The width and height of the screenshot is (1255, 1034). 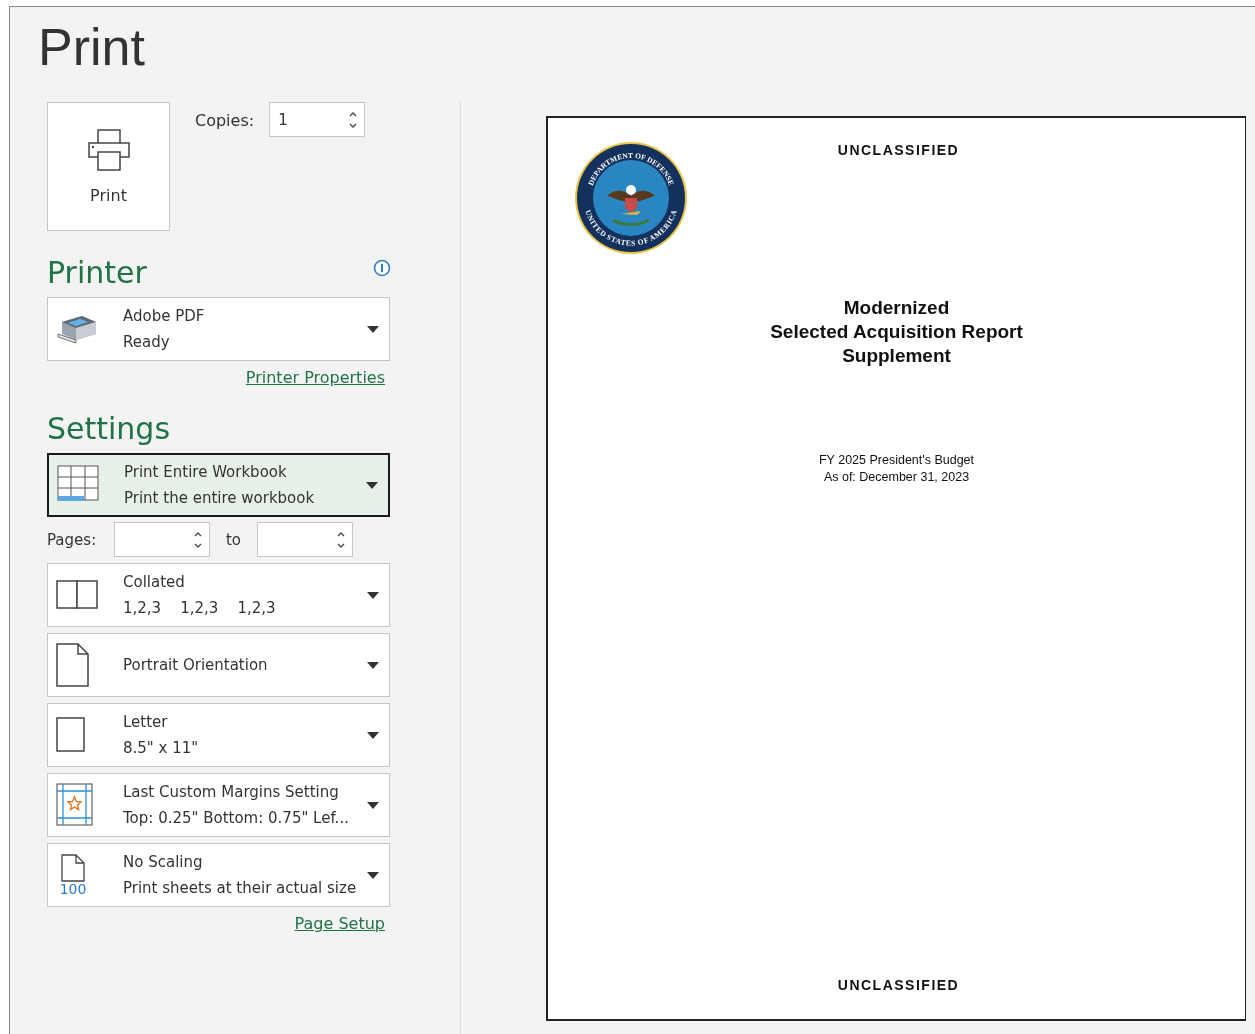 I want to click on section-heading: Settings, so click(x=109, y=429).